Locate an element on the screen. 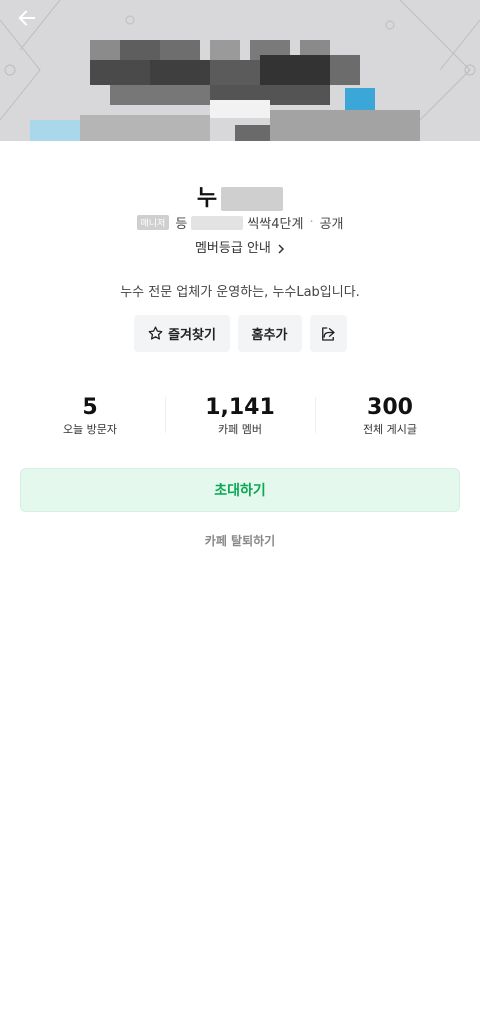 Image resolution: width=480 pixels, height=1024 pixels. stat-value: 300 is located at coordinates (390, 407).